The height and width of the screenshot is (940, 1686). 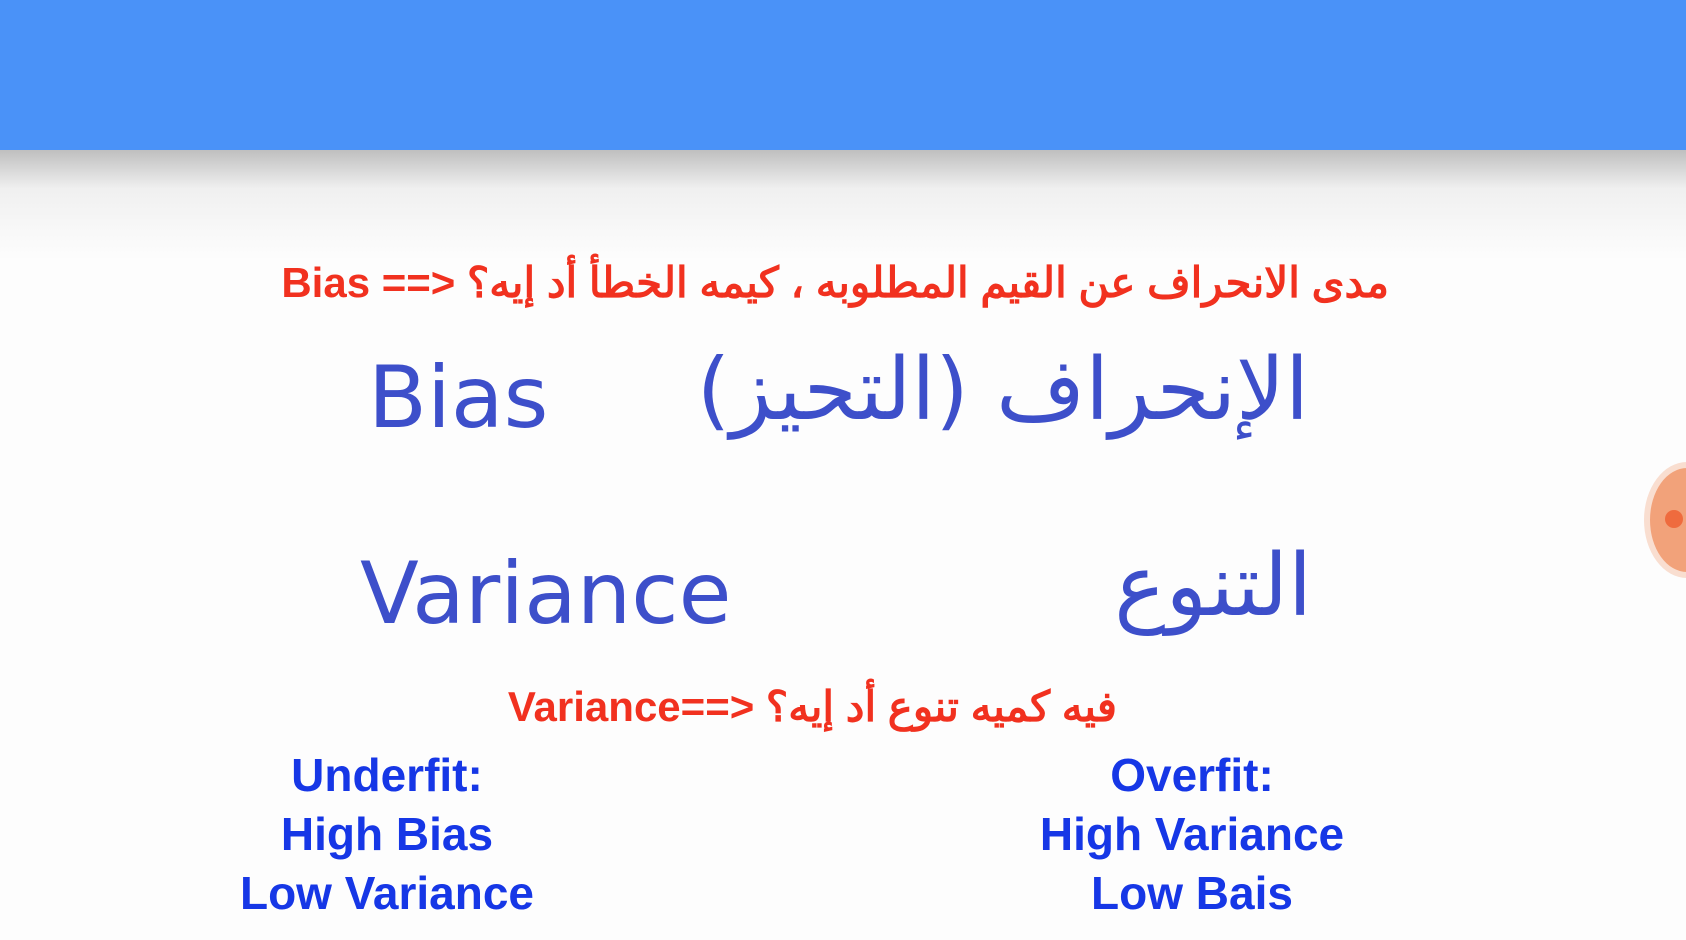 What do you see at coordinates (387, 775) in the screenshot?
I see `underfit-title: Underfit:` at bounding box center [387, 775].